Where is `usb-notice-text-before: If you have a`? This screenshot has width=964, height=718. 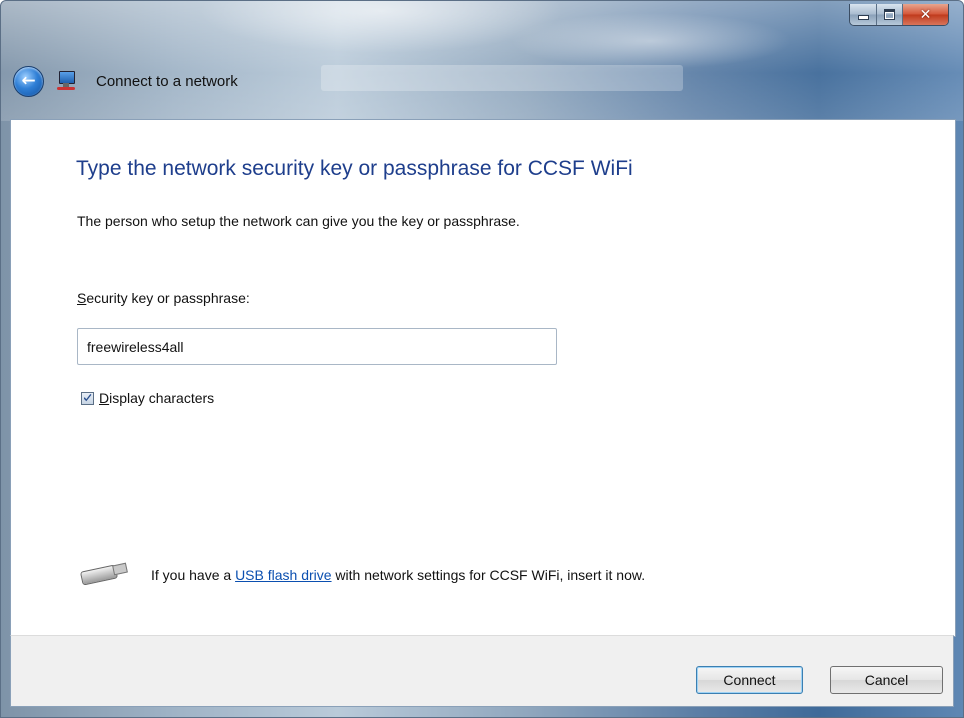 usb-notice-text-before: If you have a is located at coordinates (193, 575).